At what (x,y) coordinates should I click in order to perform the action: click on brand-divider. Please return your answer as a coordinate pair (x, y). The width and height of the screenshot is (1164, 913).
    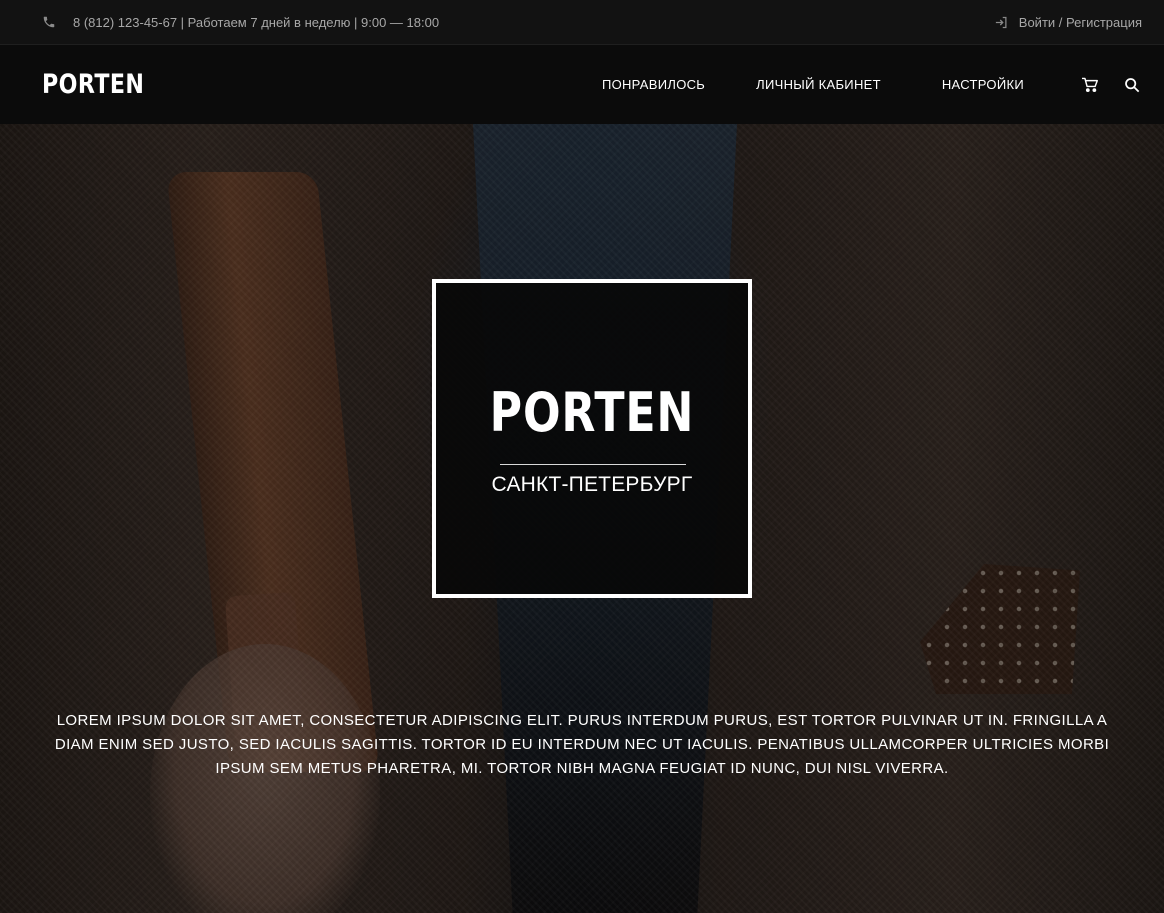
    Looking at the image, I should click on (593, 464).